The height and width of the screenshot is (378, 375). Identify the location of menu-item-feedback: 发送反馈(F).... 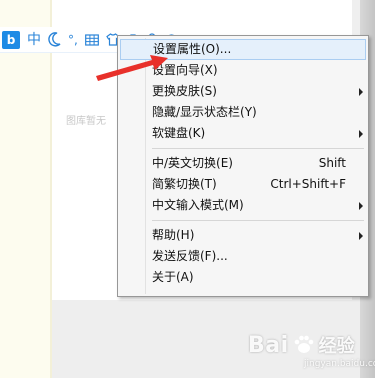
(243, 256).